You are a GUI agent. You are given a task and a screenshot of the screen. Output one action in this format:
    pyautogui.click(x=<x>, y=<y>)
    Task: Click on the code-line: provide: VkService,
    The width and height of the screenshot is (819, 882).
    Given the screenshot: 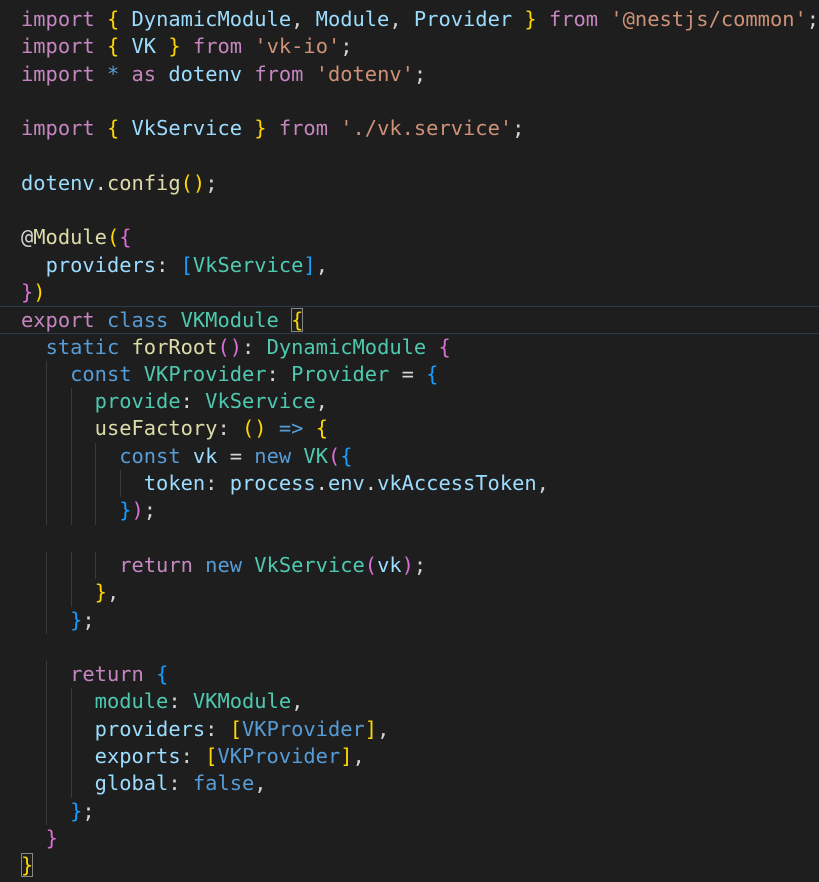 What is the action you would take?
    pyautogui.click(x=409, y=402)
    